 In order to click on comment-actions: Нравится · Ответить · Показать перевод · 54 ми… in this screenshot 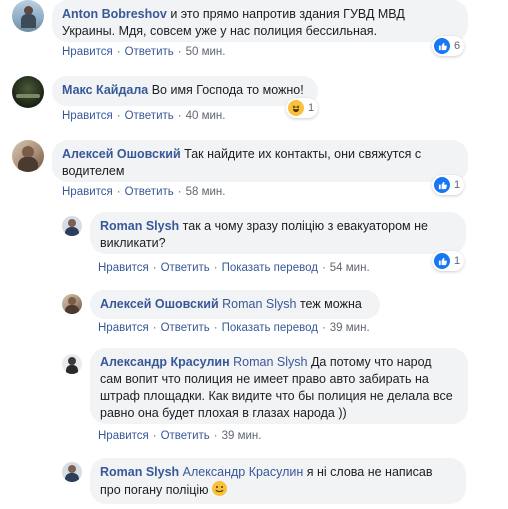, I will do `click(234, 268)`.